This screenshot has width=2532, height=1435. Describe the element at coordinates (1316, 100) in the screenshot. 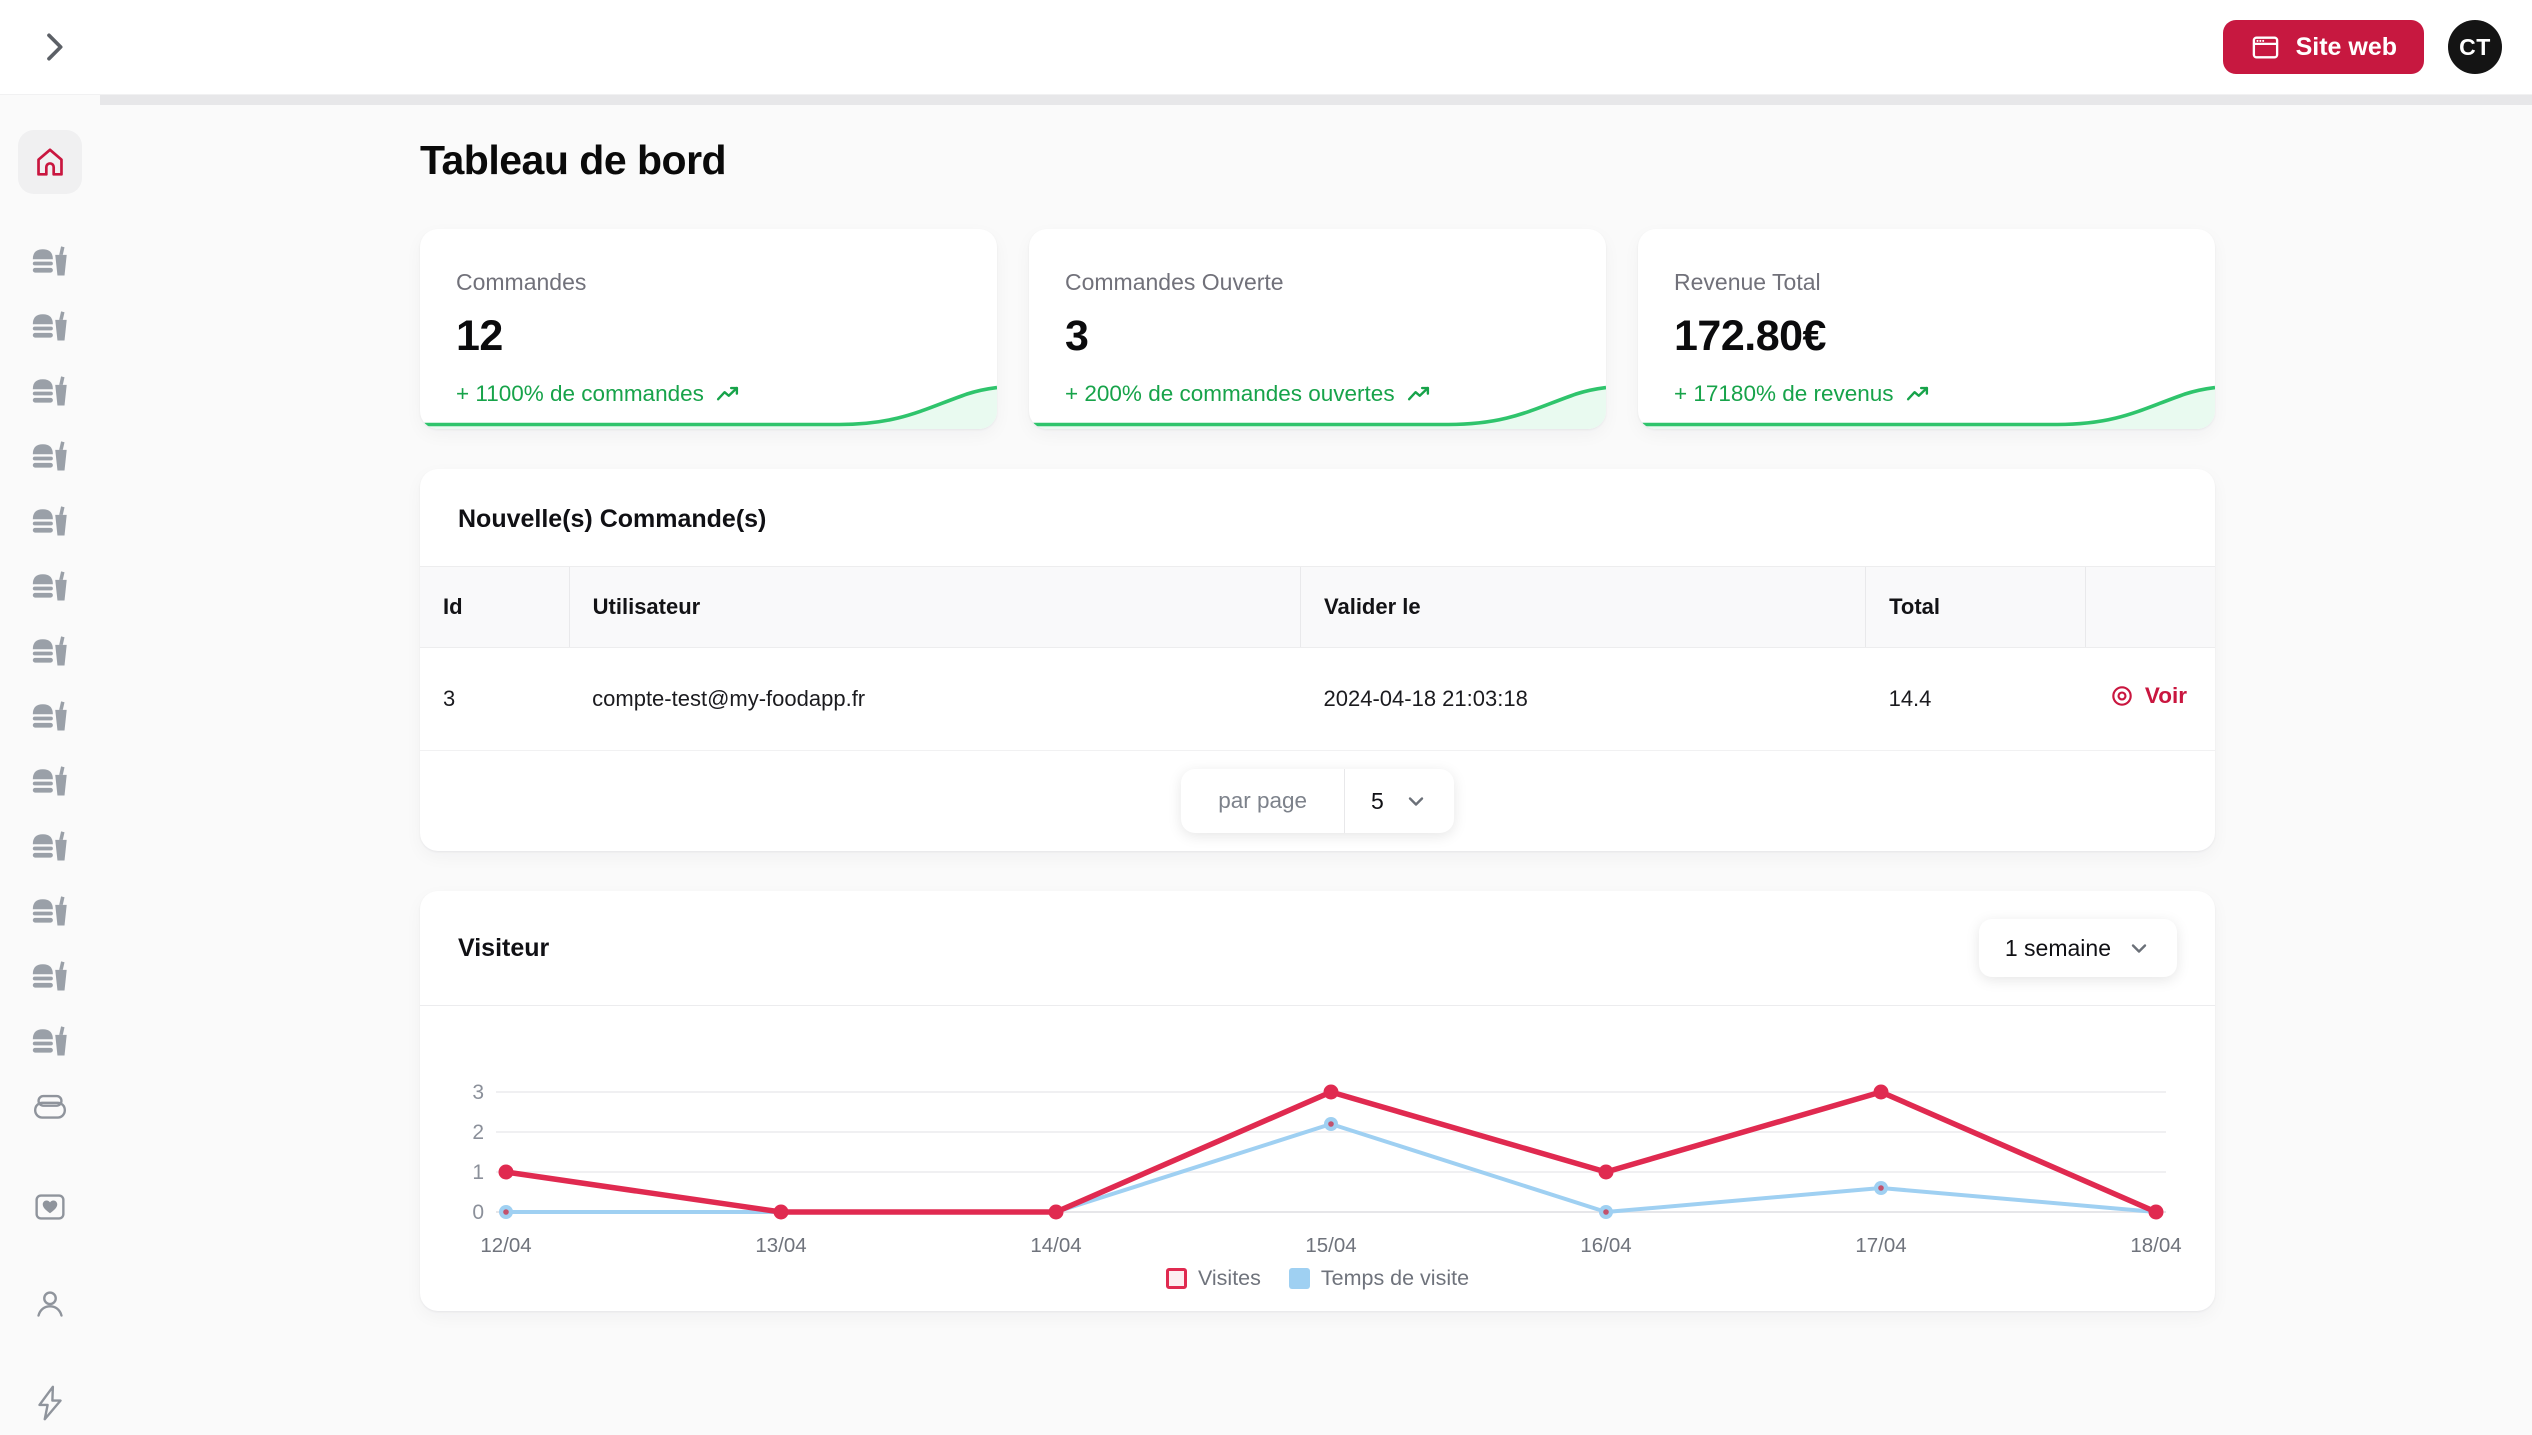

I see `content-top-strip` at that location.